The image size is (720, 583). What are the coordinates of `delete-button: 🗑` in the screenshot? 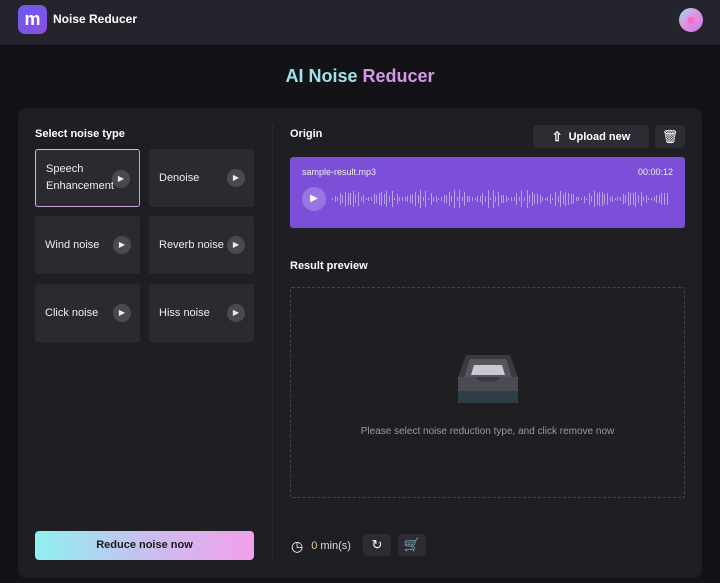 It's located at (670, 136).